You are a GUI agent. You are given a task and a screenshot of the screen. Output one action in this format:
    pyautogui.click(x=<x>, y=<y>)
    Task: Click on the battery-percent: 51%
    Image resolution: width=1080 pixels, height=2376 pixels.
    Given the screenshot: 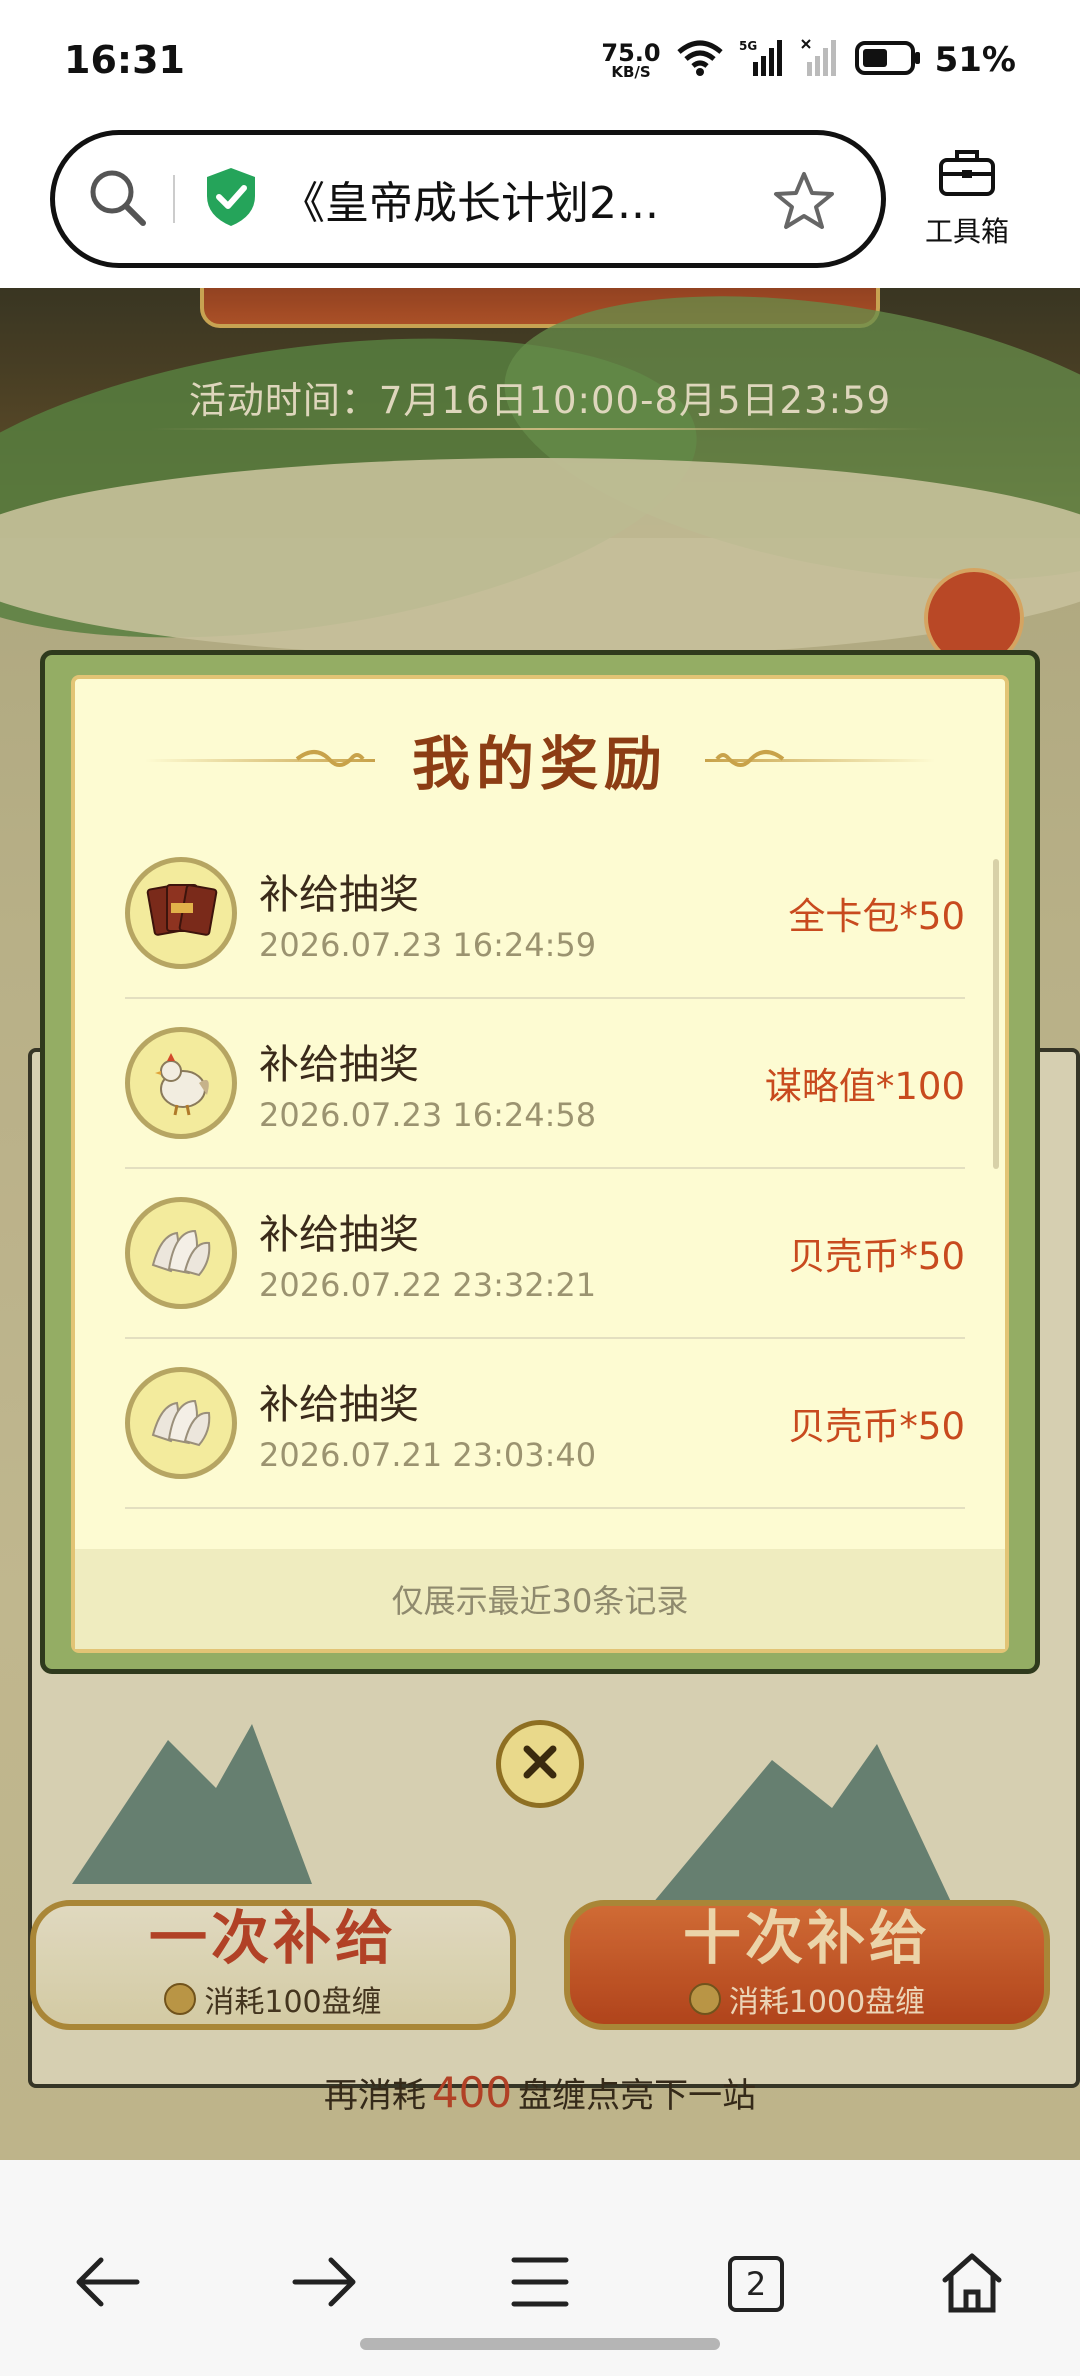 What is the action you would take?
    pyautogui.click(x=975, y=60)
    